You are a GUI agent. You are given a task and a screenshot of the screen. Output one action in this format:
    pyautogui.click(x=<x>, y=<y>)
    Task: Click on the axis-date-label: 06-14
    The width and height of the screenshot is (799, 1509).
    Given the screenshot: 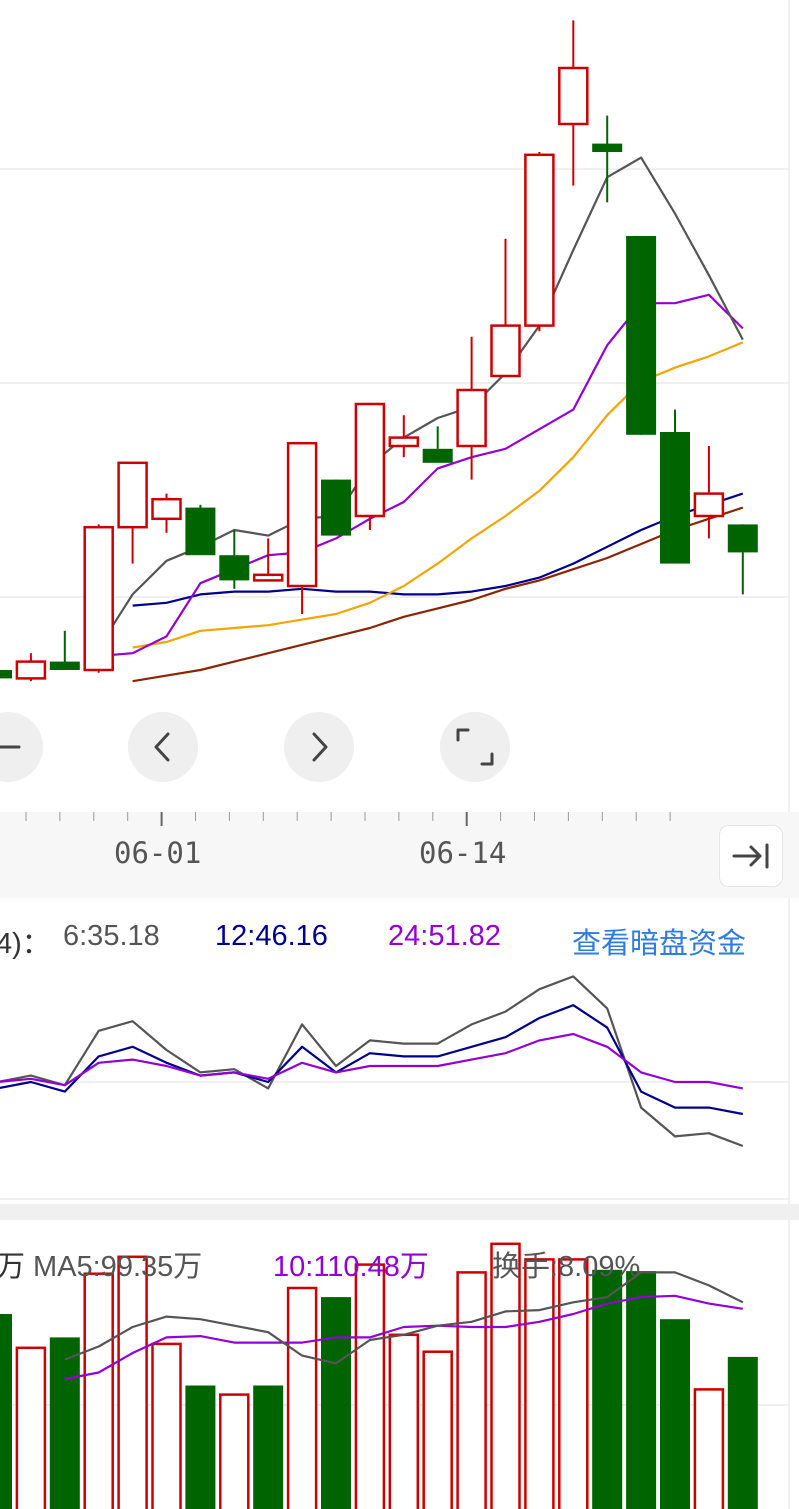 What is the action you would take?
    pyautogui.click(x=463, y=853)
    